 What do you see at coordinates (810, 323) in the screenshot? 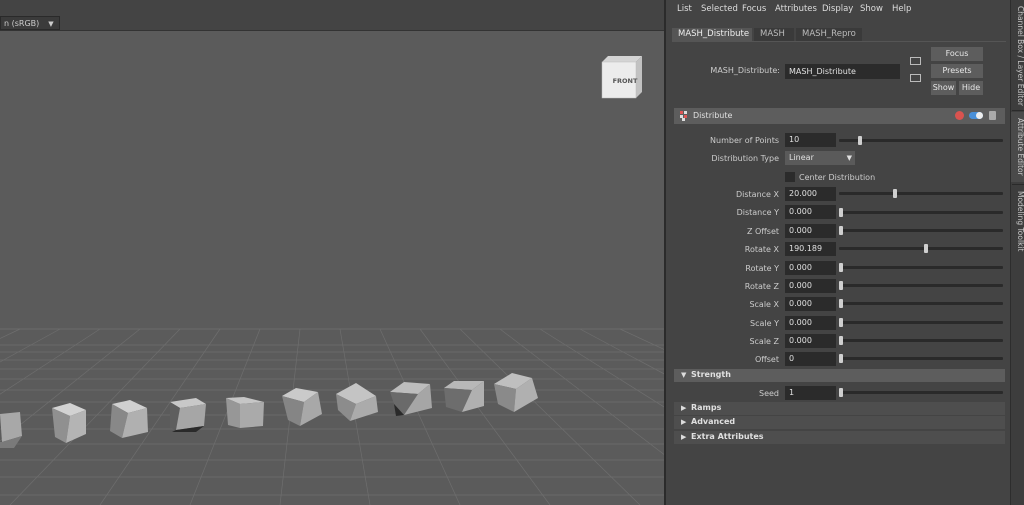
I see `scale-y-field: 0.000` at bounding box center [810, 323].